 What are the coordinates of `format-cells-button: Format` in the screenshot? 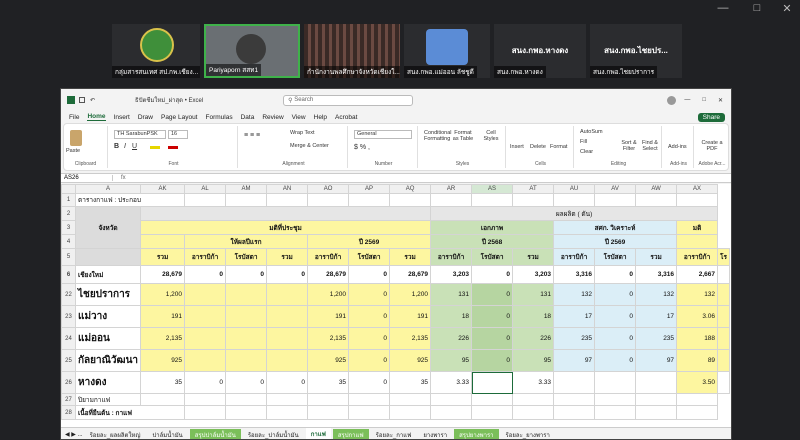 It's located at (558, 147).